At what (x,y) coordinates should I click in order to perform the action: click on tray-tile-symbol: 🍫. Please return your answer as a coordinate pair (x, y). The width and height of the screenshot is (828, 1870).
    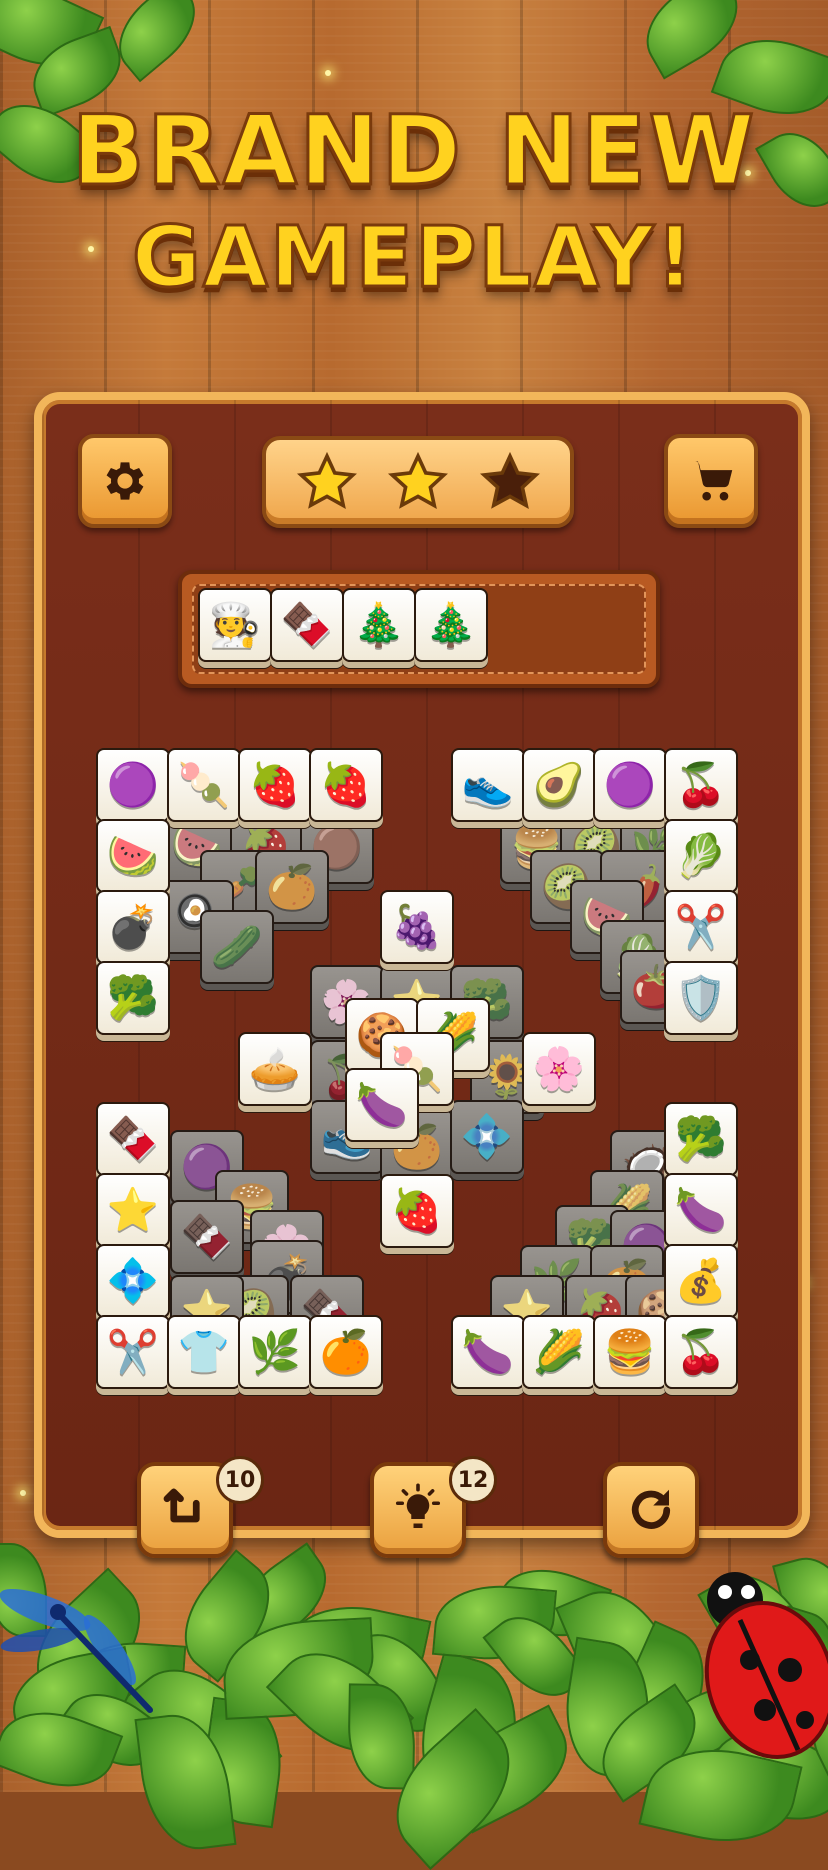
    Looking at the image, I should click on (307, 624).